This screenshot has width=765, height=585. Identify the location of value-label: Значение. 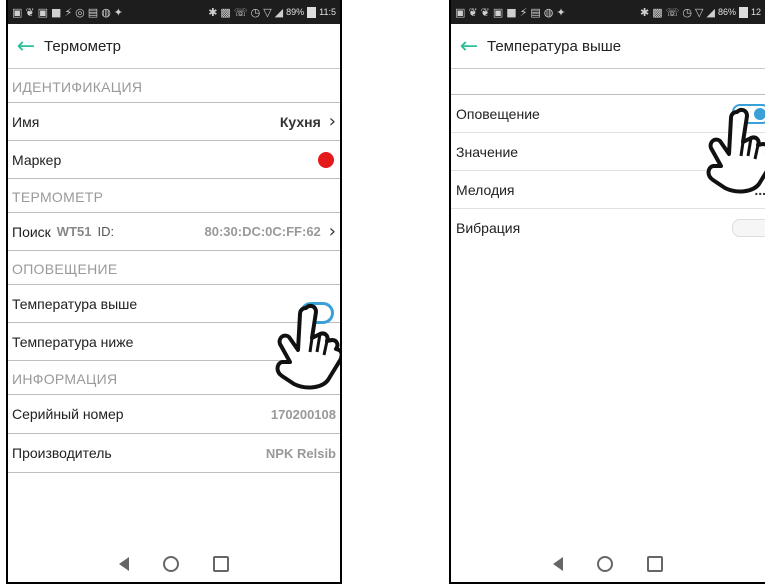
(487, 151).